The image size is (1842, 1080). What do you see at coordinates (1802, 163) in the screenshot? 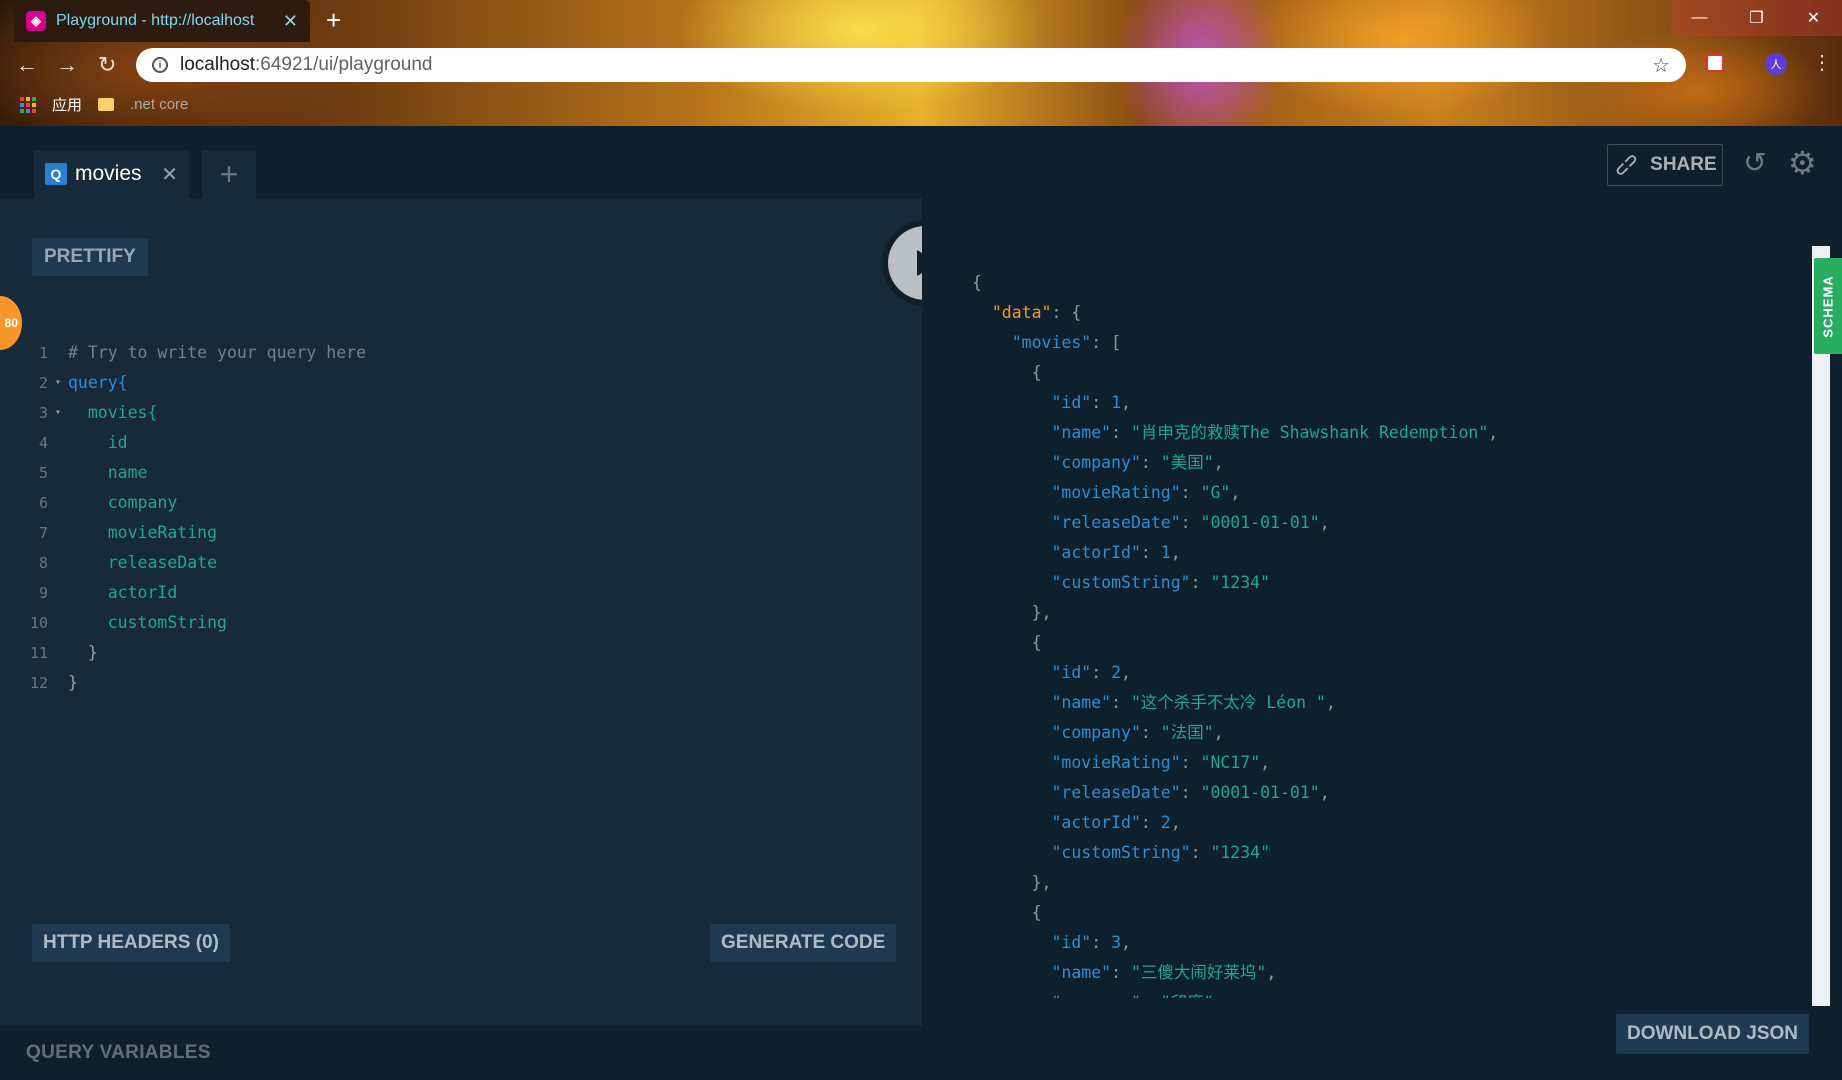
I see `gear-icon: ⚙` at bounding box center [1802, 163].